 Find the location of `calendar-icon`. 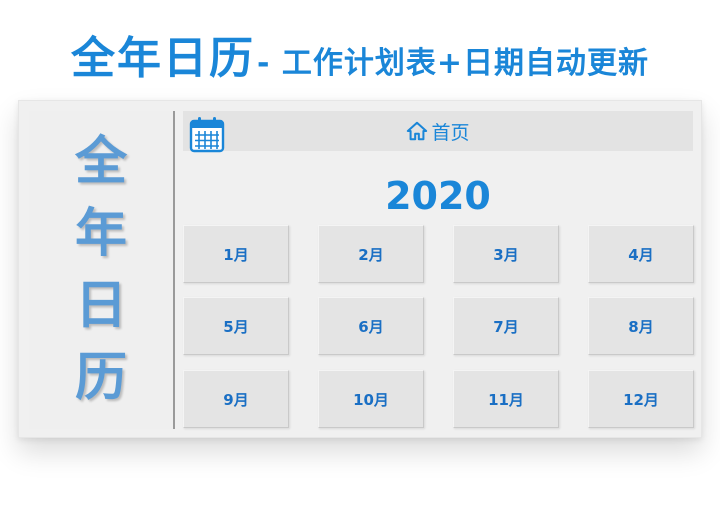

calendar-icon is located at coordinates (207, 134).